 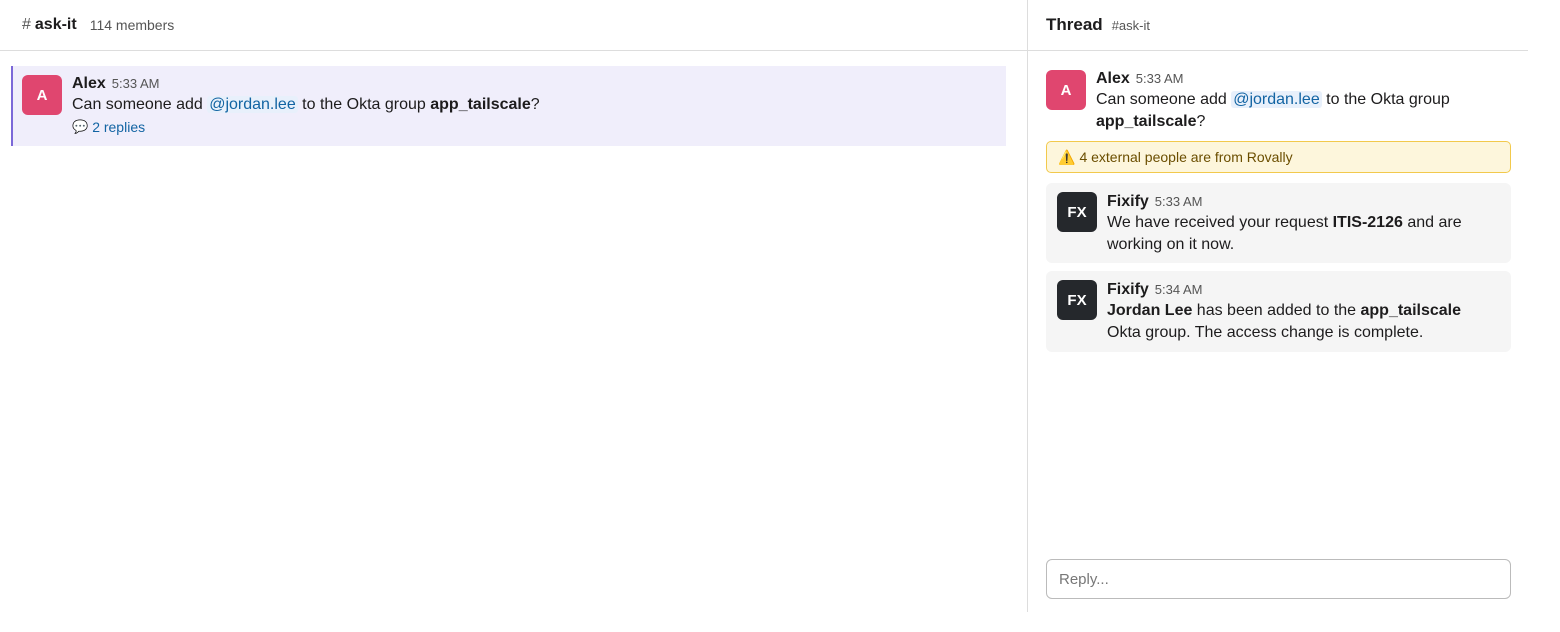 What do you see at coordinates (1303, 290) in the screenshot?
I see `message-header: Fixify 5:34 AM` at bounding box center [1303, 290].